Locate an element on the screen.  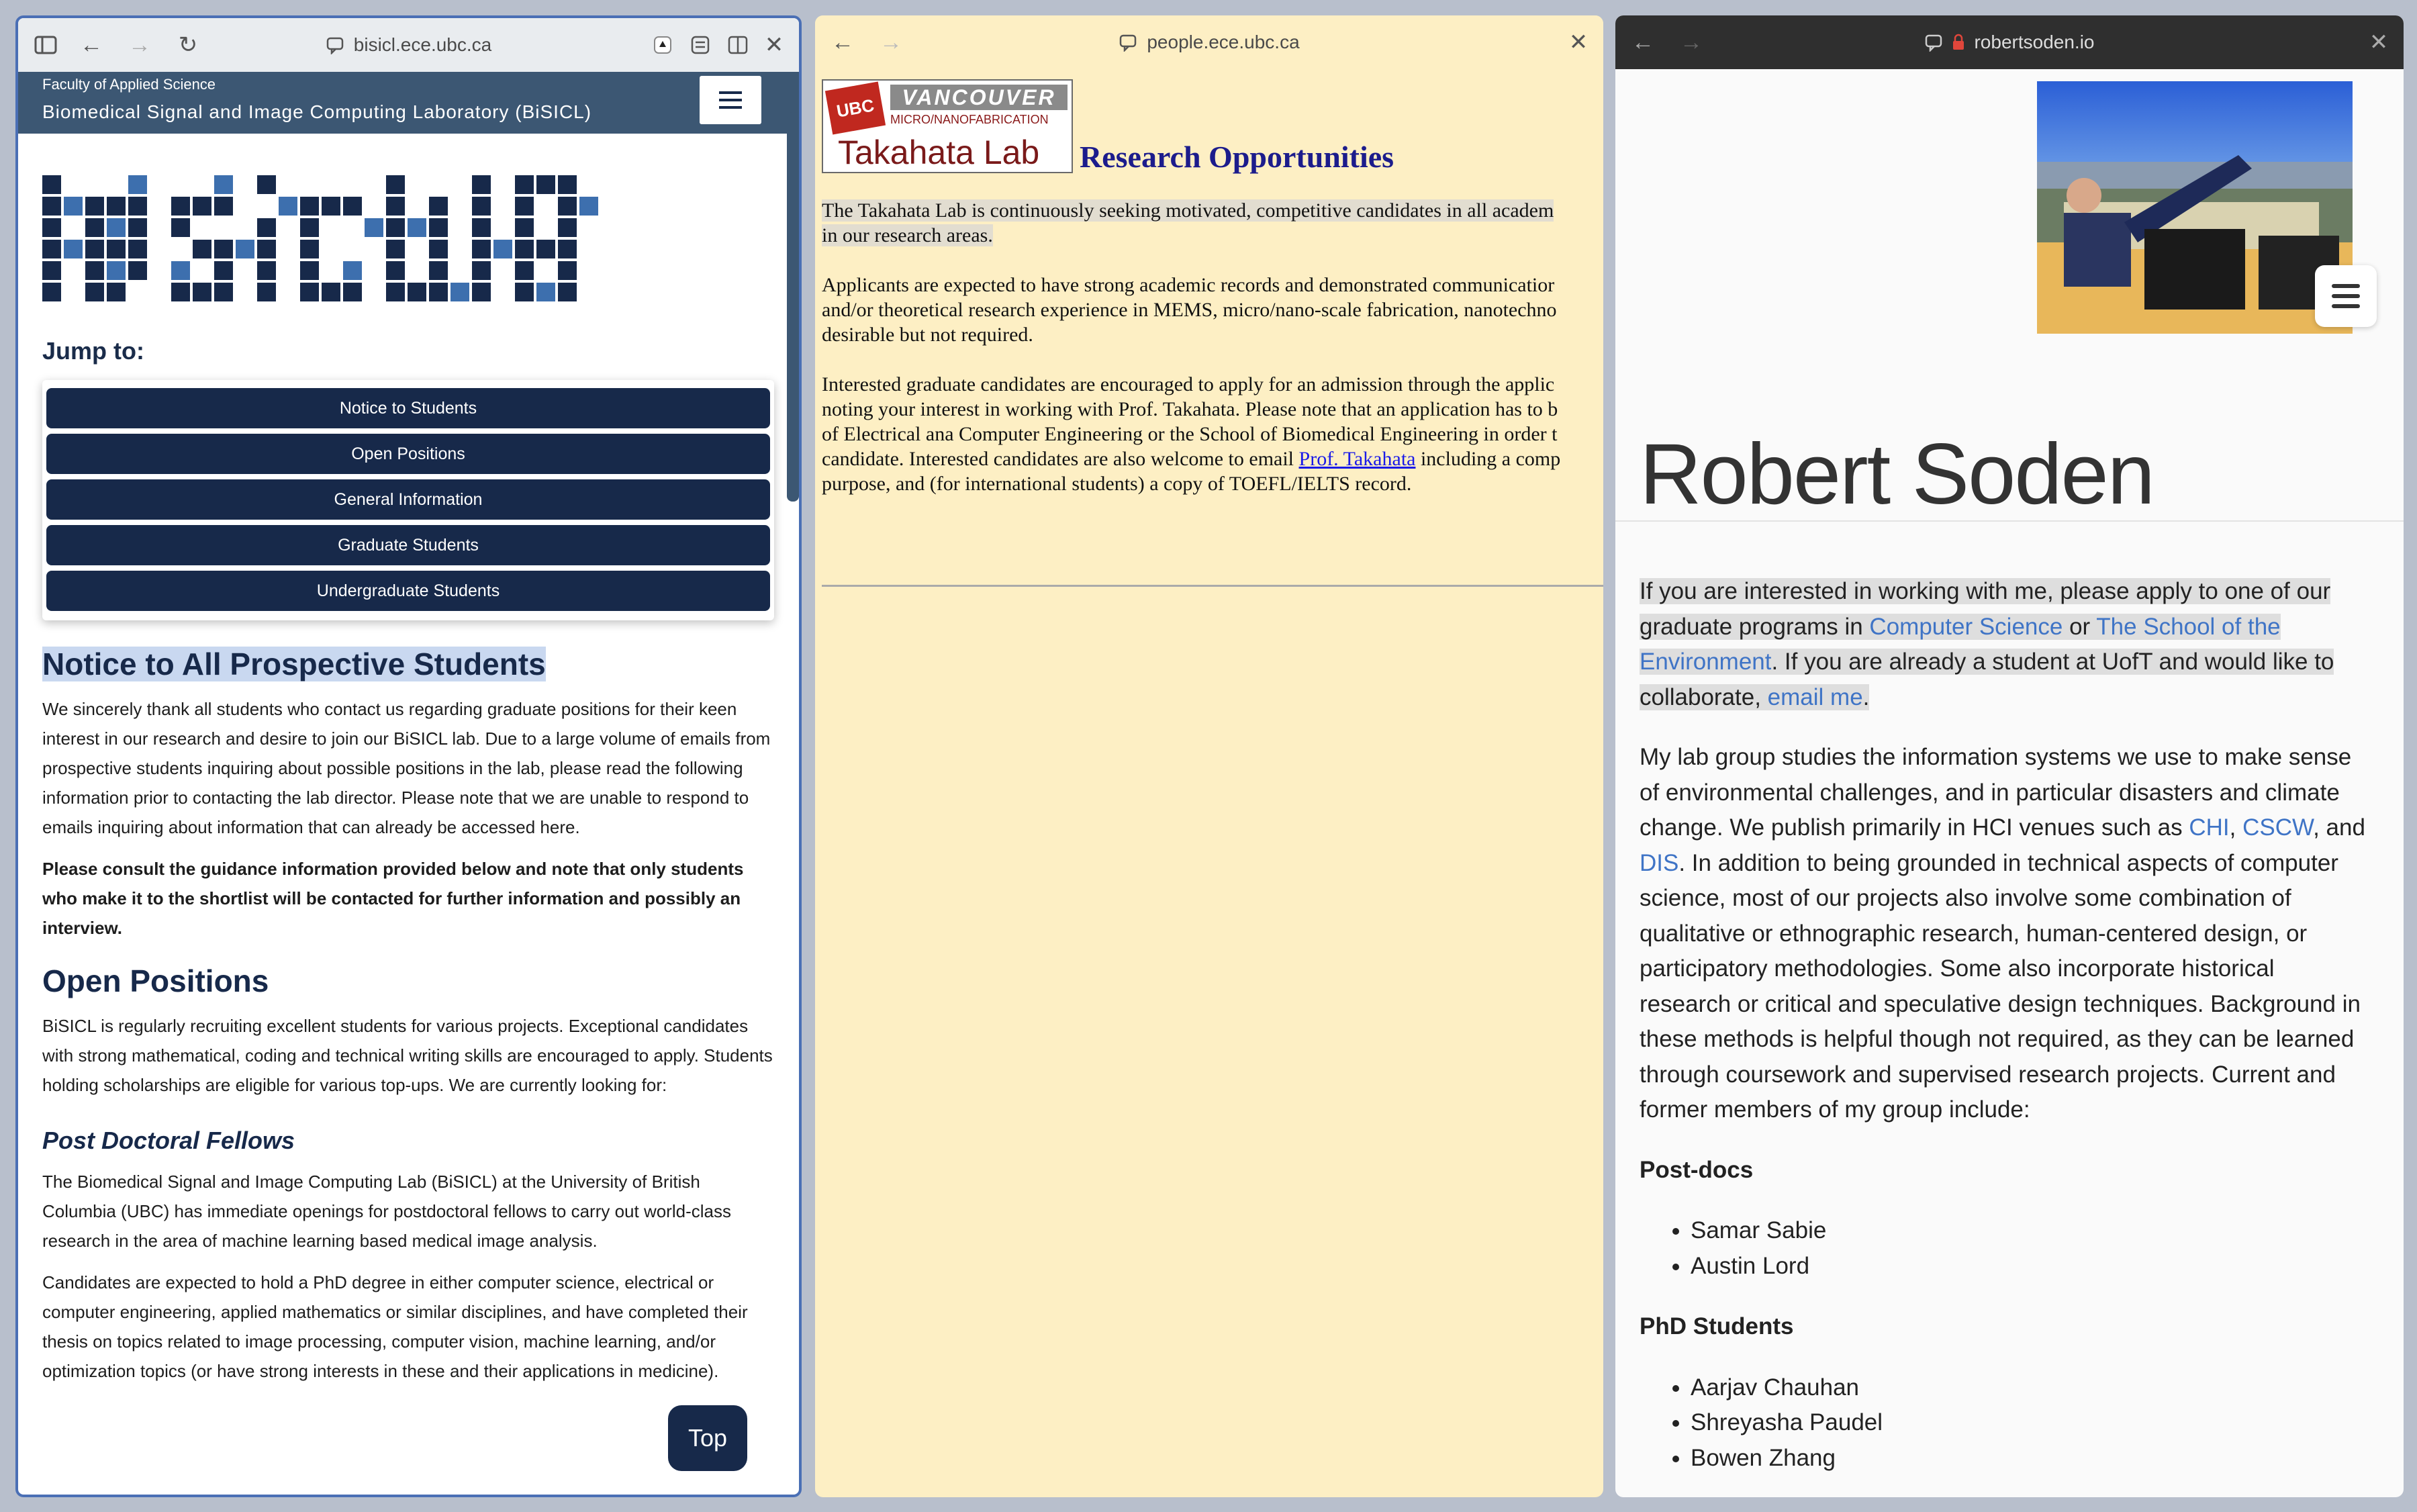
insecure-lock-icon is located at coordinates (1959, 42).